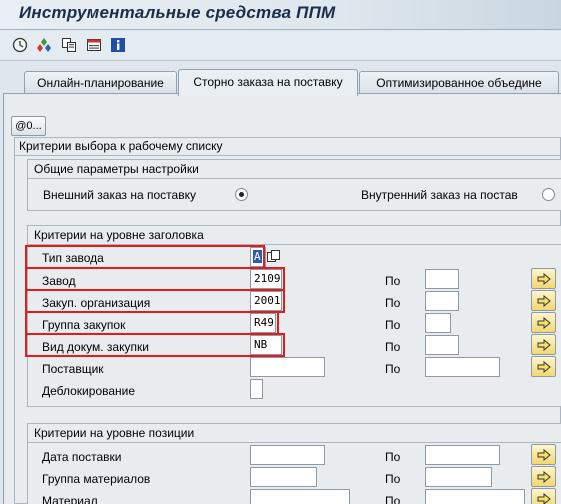  What do you see at coordinates (82, 457) in the screenshot?
I see `delivery-date-label: Дата поставки` at bounding box center [82, 457].